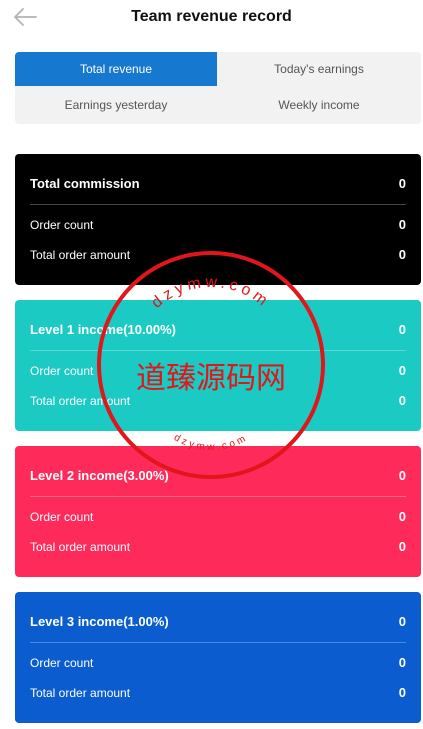  I want to click on card-title: Total commission, so click(85, 183).